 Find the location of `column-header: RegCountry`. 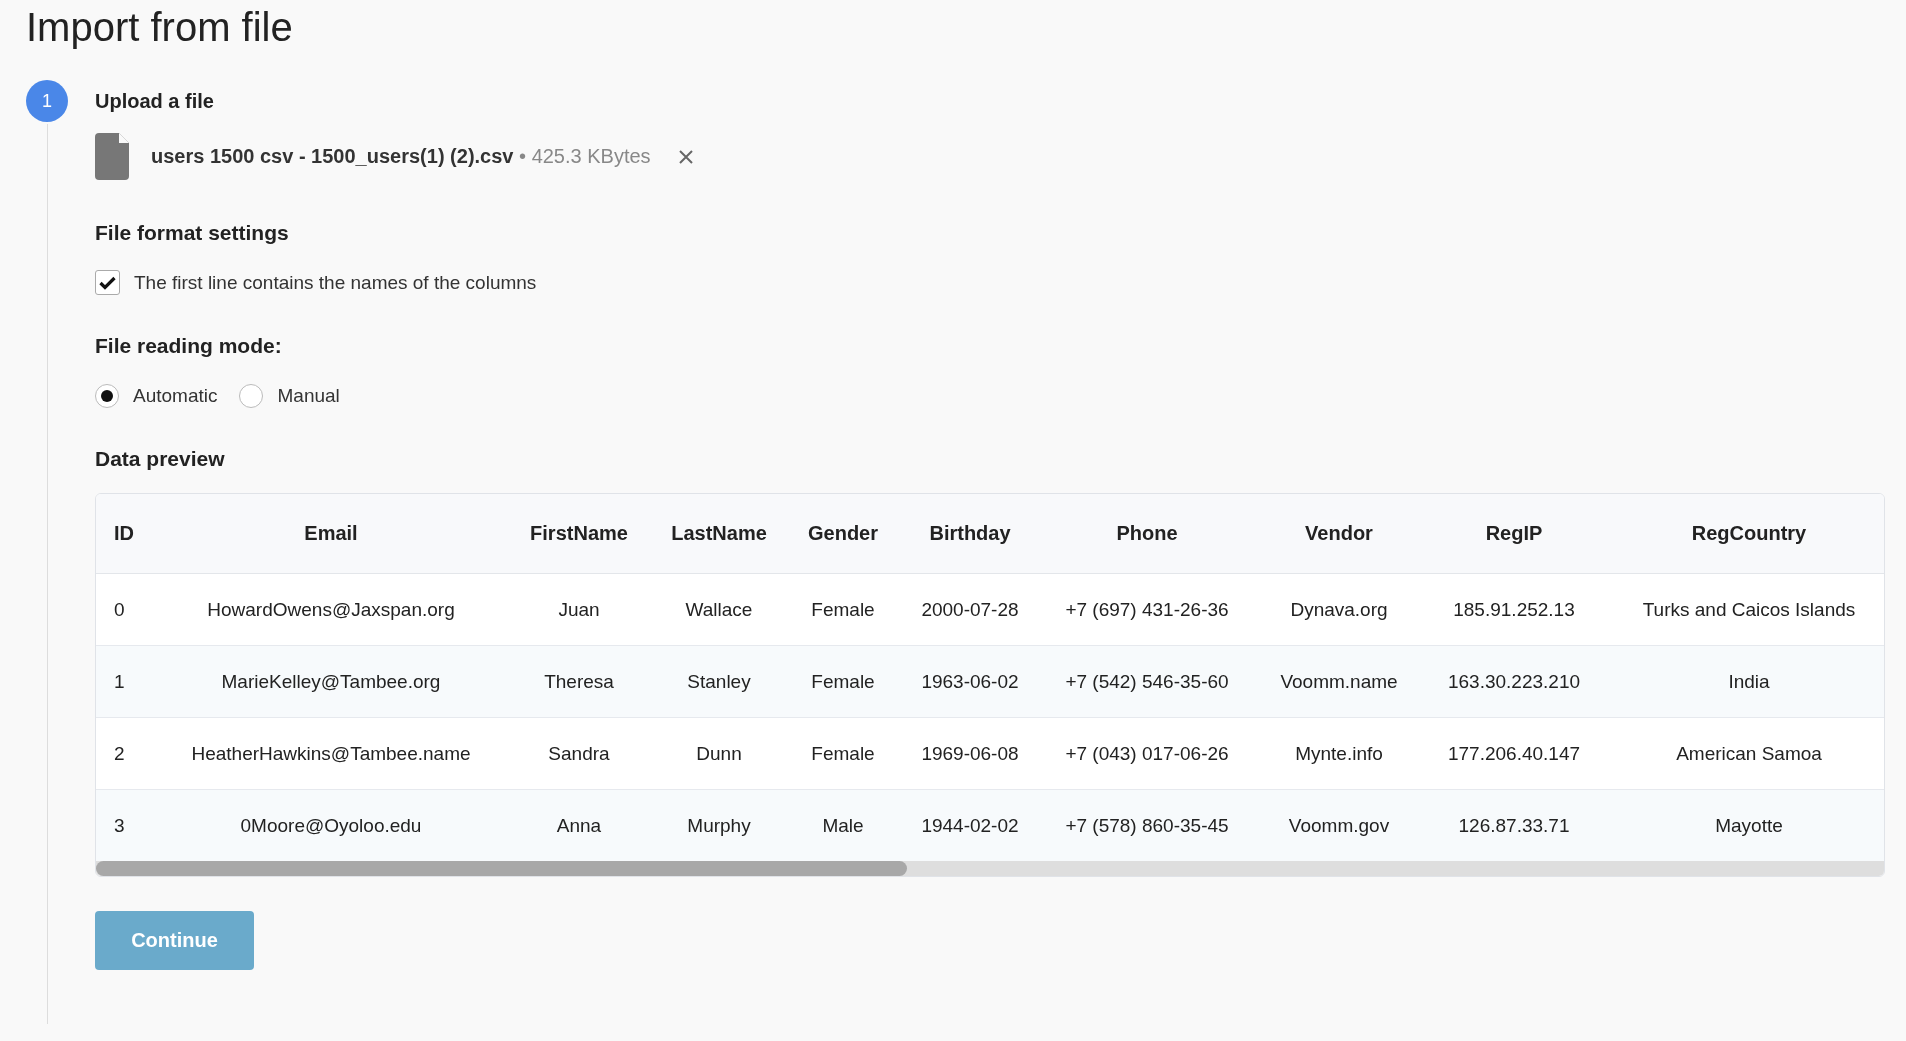

column-header: RegCountry is located at coordinates (1749, 534).